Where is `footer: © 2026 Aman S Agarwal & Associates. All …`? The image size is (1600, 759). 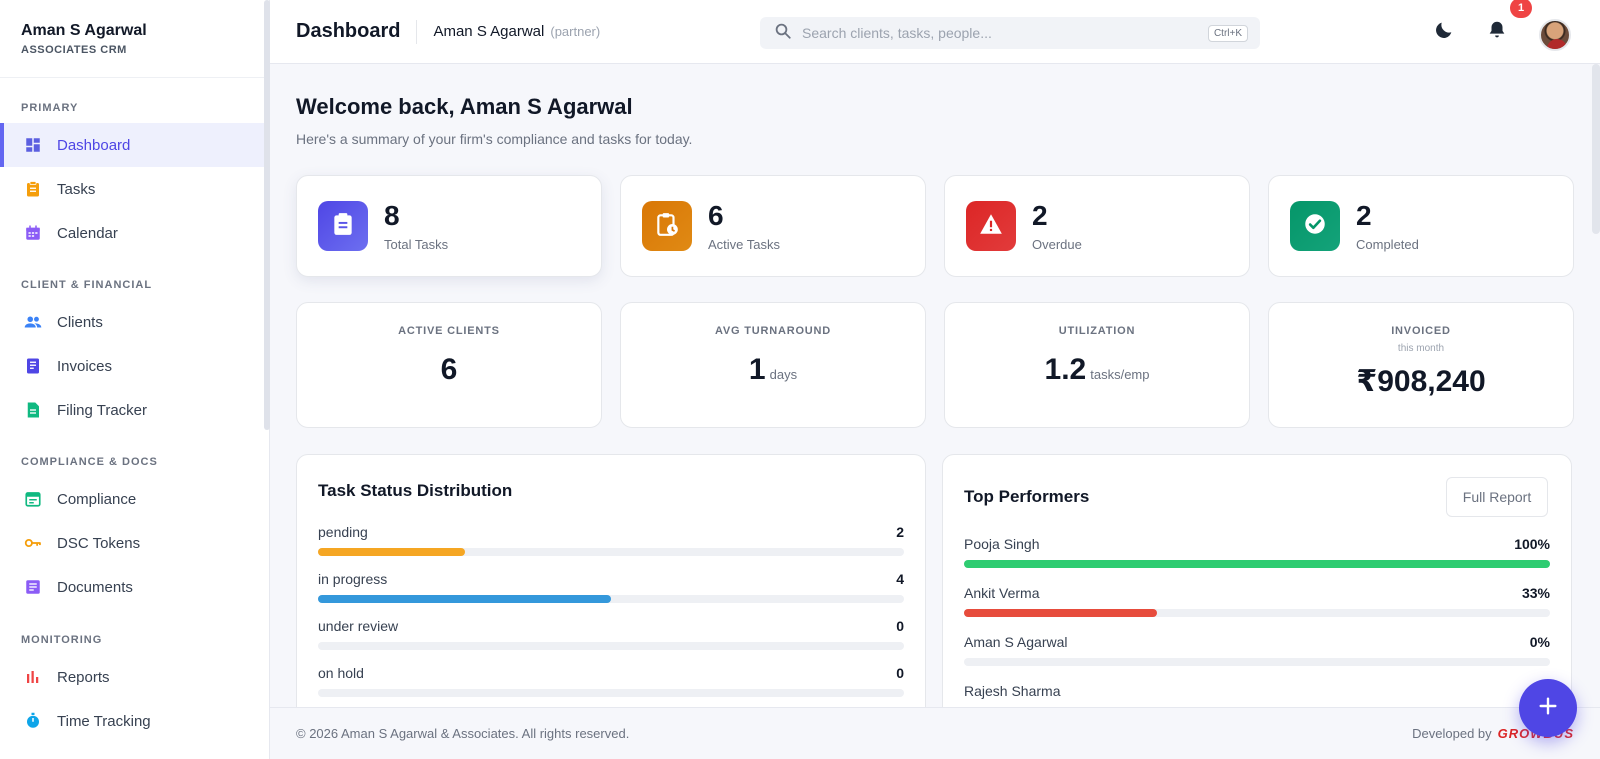 footer: © 2026 Aman S Agarwal & Associates. All … is located at coordinates (935, 733).